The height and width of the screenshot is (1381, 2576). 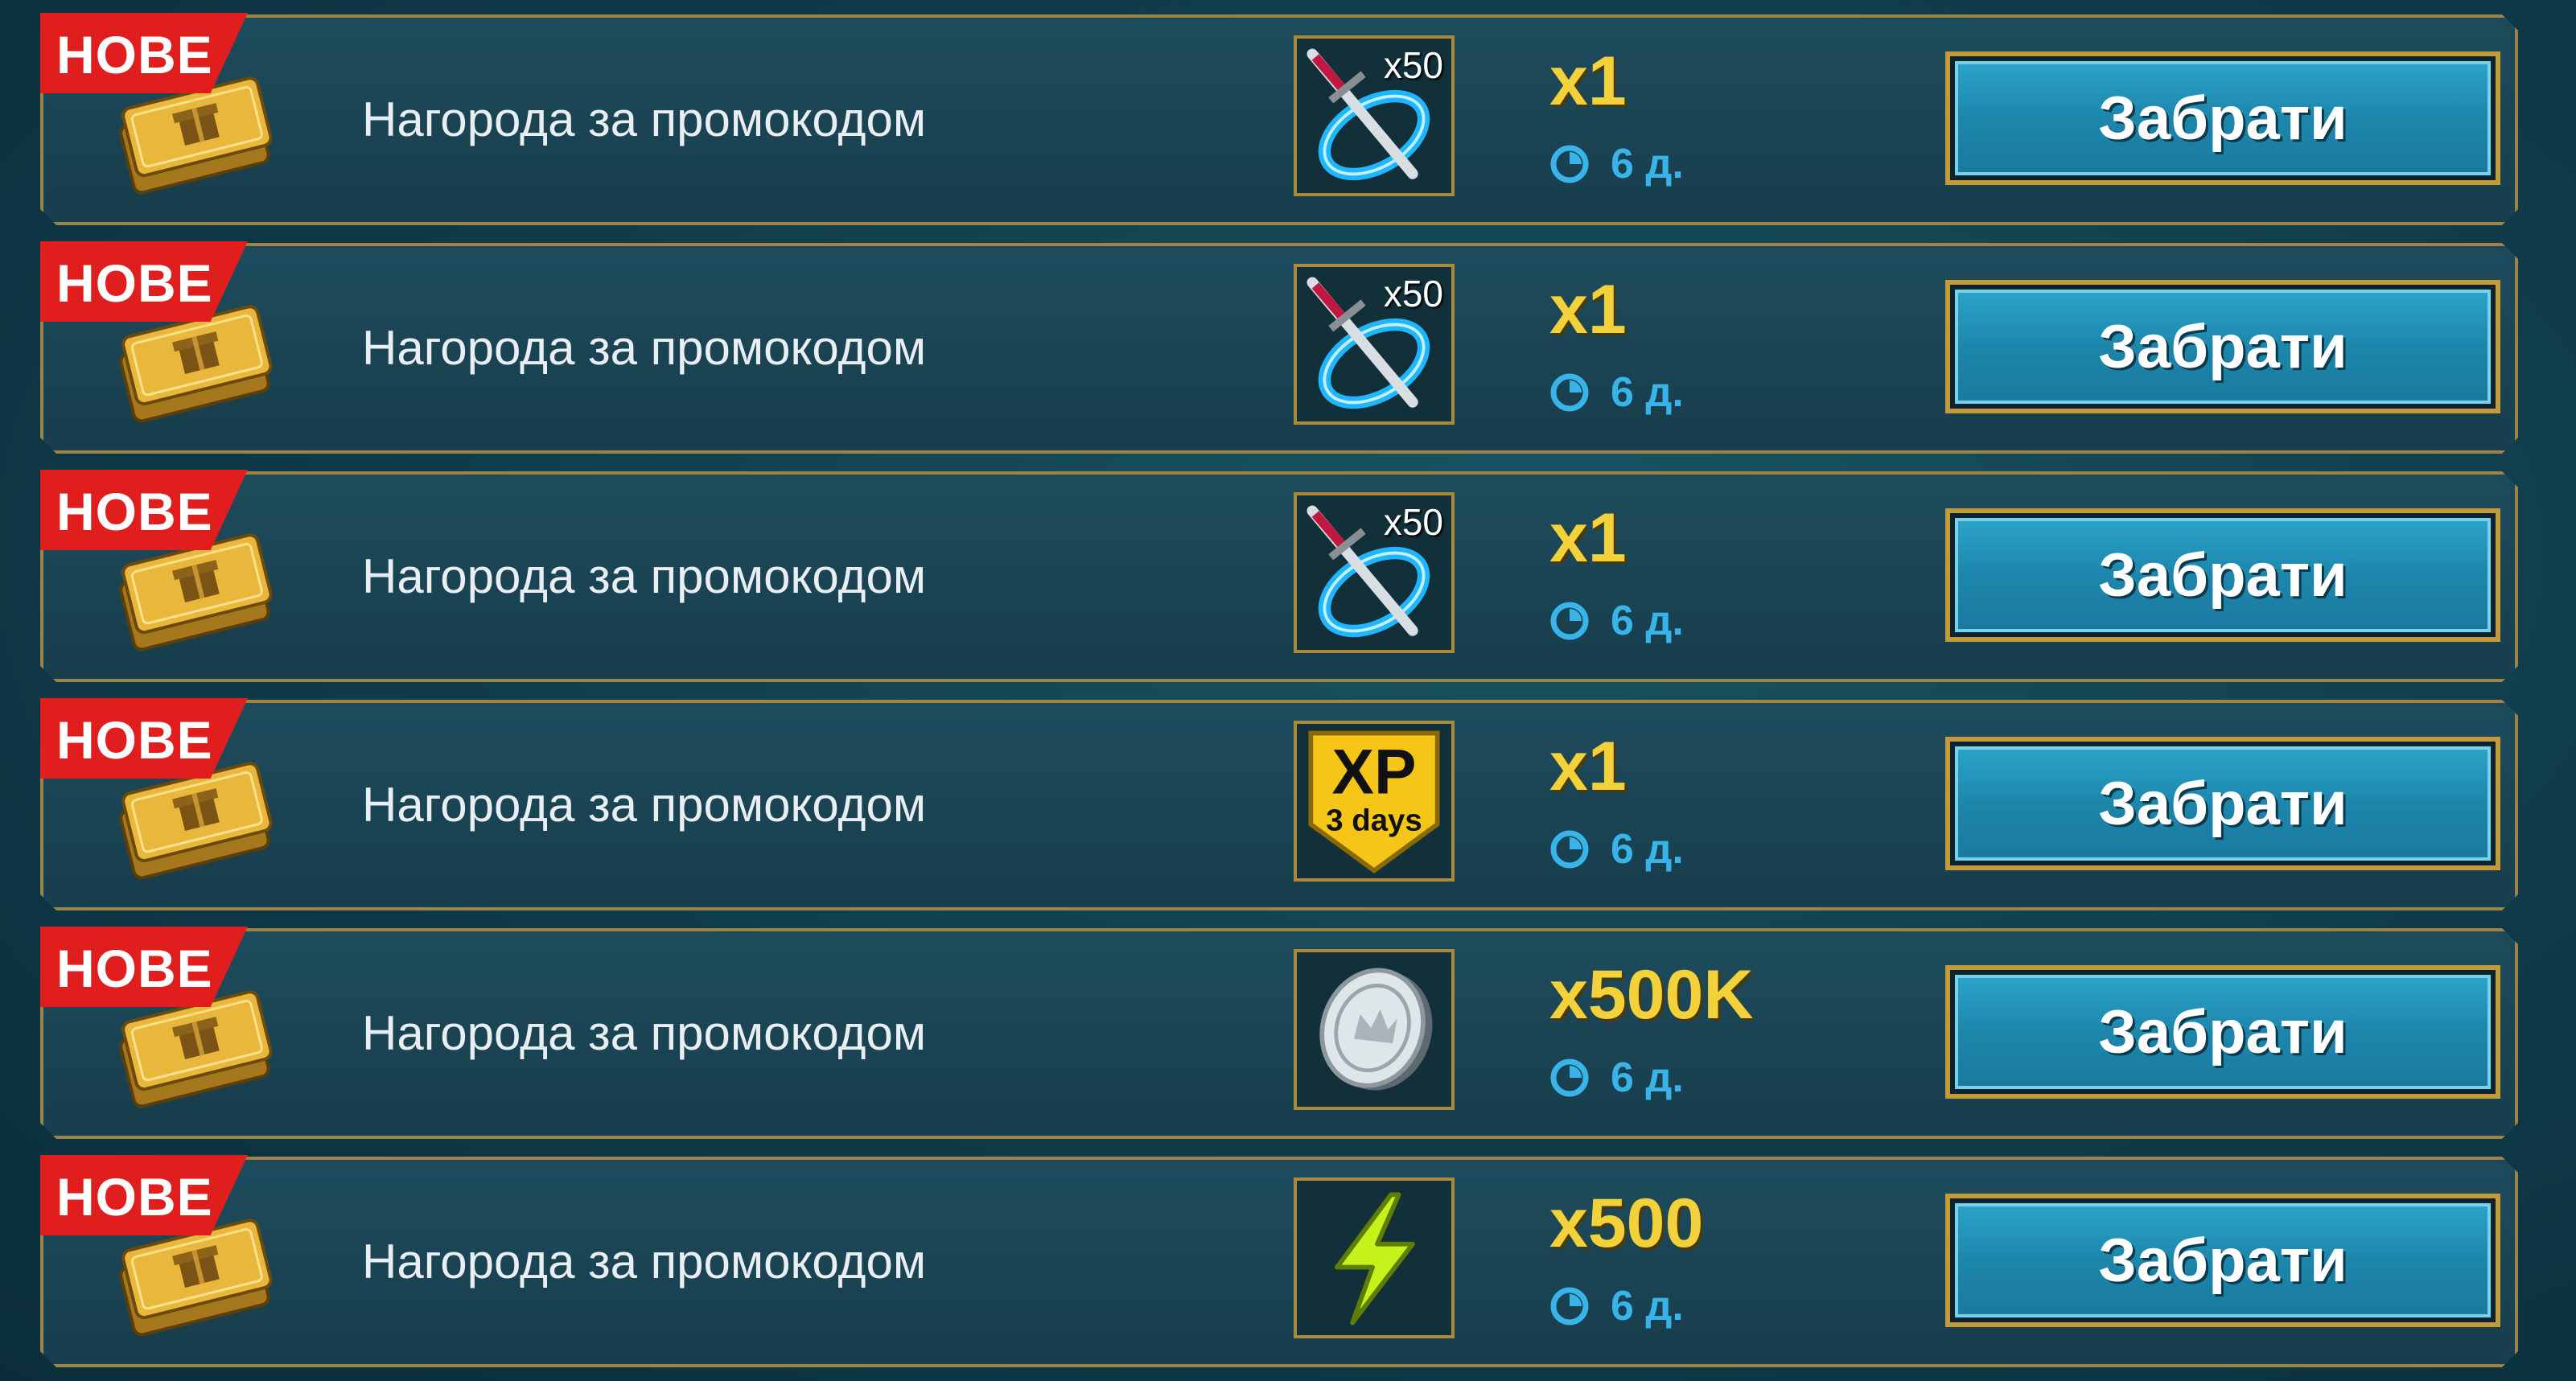 I want to click on silver-coin-icon, so click(x=1374, y=1029).